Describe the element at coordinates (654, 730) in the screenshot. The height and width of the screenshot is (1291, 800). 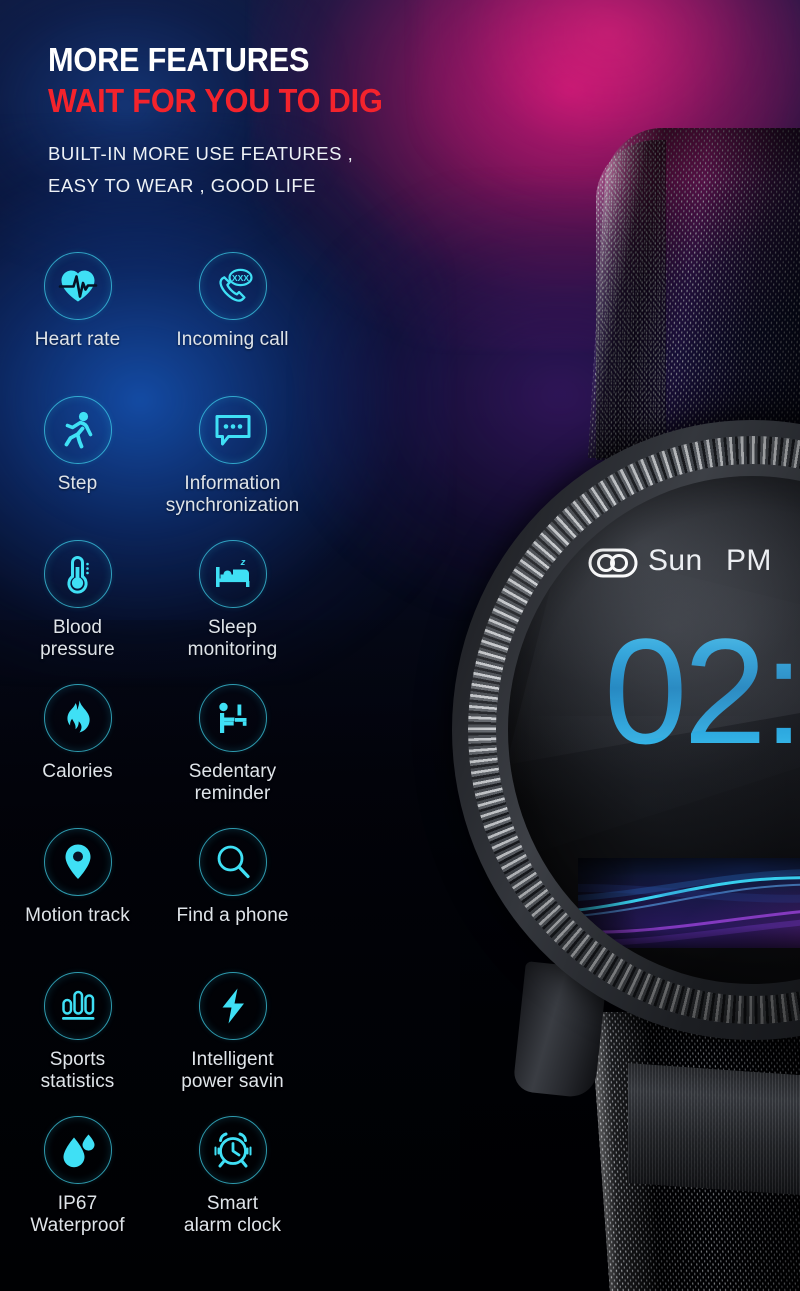
I see `watch-dial: Sun PM 02:` at that location.